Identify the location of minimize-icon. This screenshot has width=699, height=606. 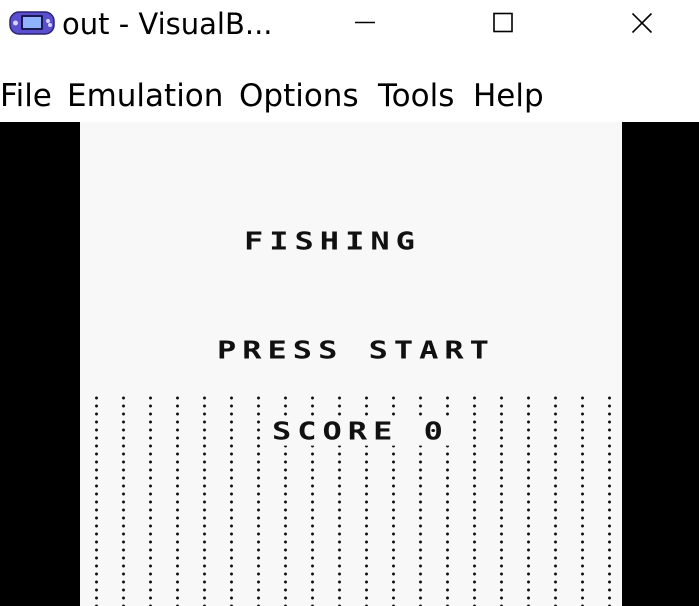
(365, 22).